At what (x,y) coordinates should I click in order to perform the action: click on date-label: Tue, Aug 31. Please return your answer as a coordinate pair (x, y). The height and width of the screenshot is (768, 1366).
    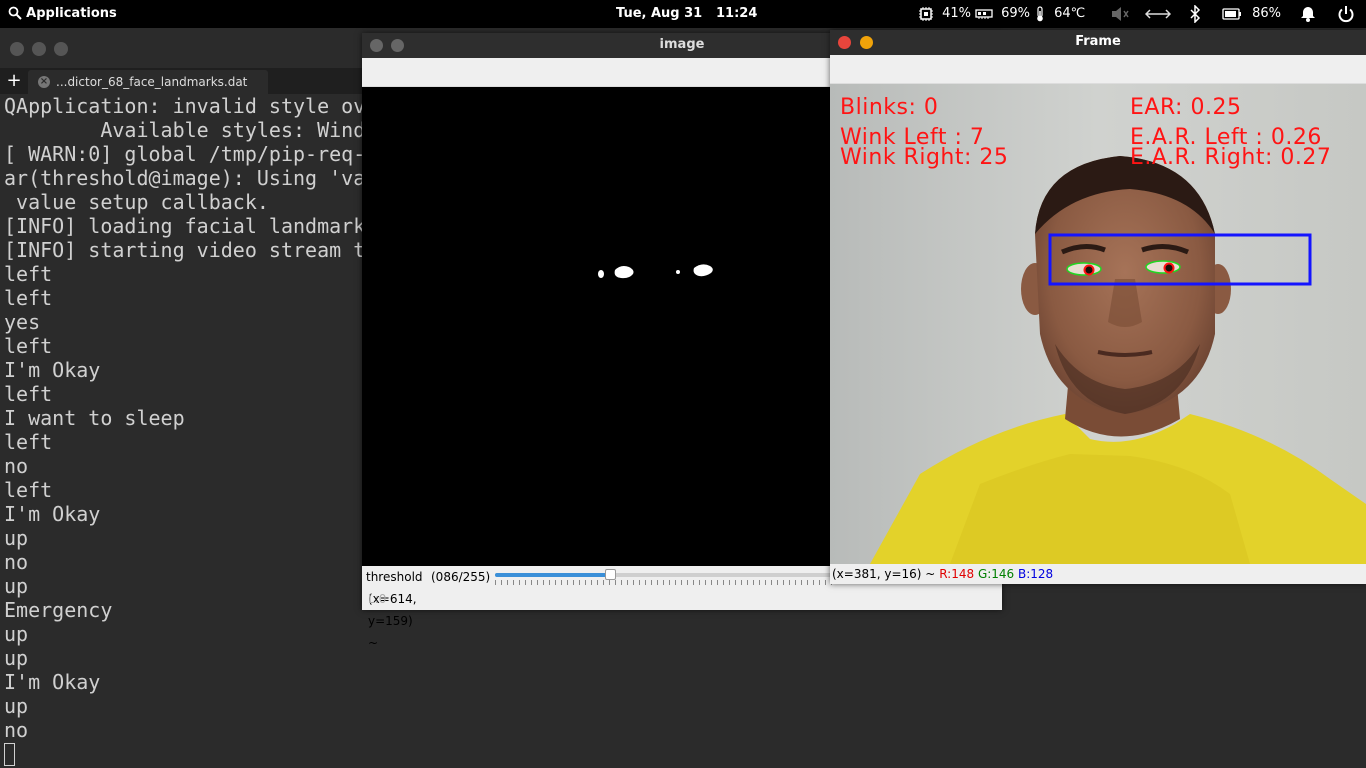
    Looking at the image, I should click on (659, 14).